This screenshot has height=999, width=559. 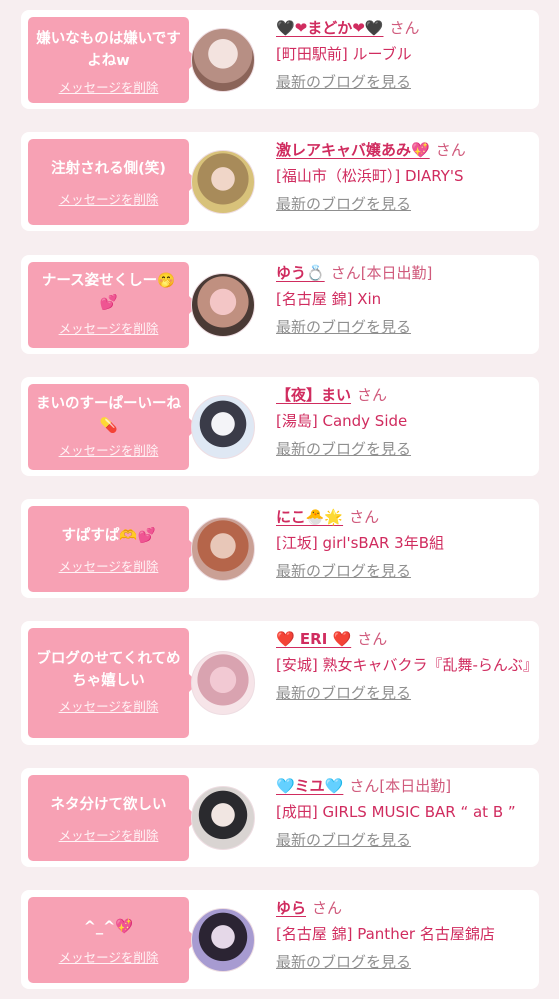 I want to click on sender-name-link: ❤️ ERI ❤️, so click(x=313, y=639).